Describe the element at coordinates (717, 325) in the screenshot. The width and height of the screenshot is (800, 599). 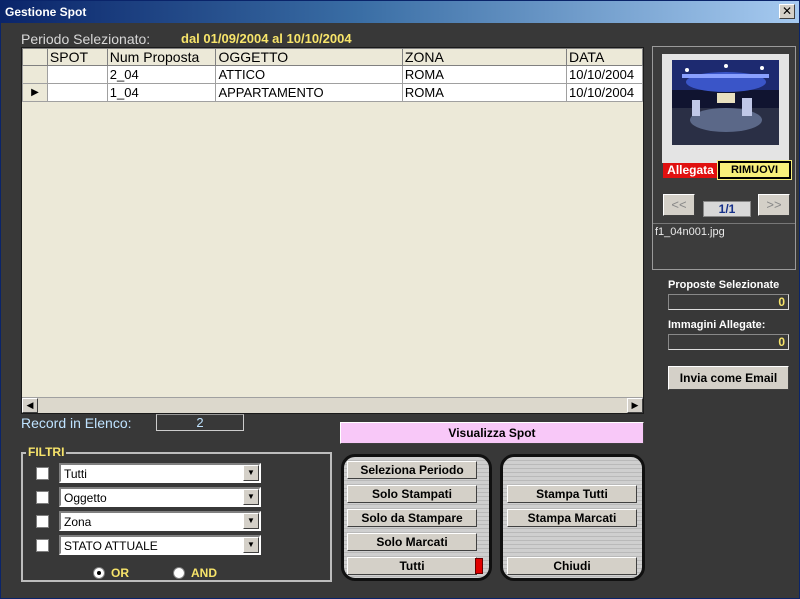
I see `immagini-allegate-label: Immagini Allegate:` at that location.